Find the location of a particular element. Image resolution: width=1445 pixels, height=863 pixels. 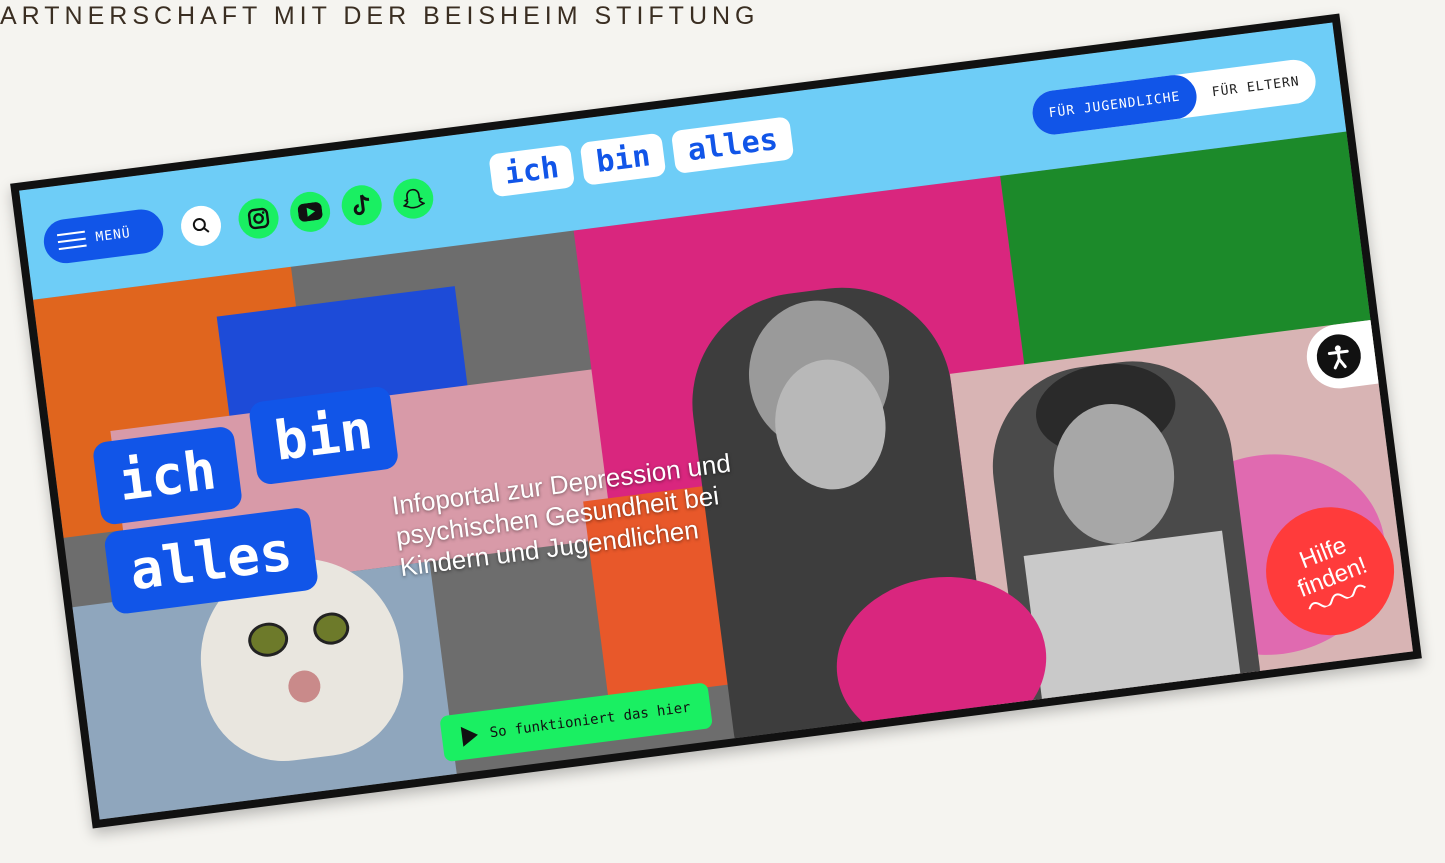

youtube-icon is located at coordinates (310, 212).